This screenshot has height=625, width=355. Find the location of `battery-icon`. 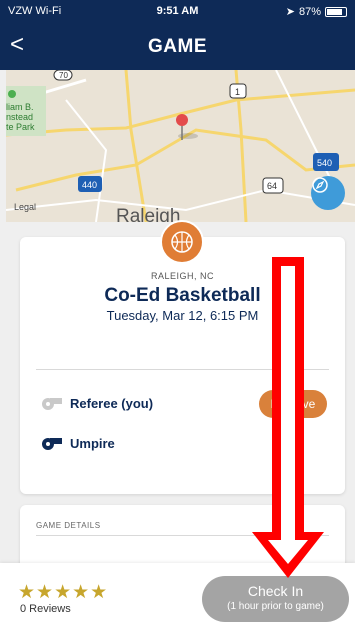

battery-icon is located at coordinates (336, 11).